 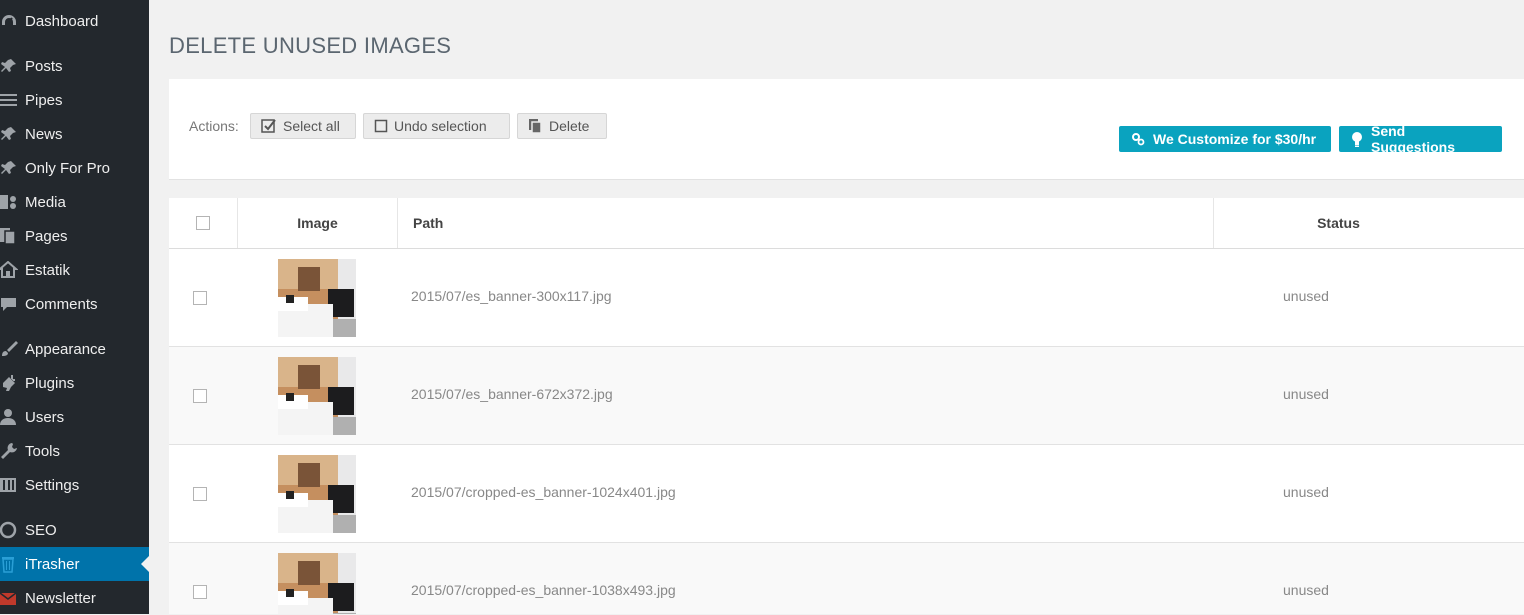 What do you see at coordinates (12, 270) in the screenshot?
I see `home-icon` at bounding box center [12, 270].